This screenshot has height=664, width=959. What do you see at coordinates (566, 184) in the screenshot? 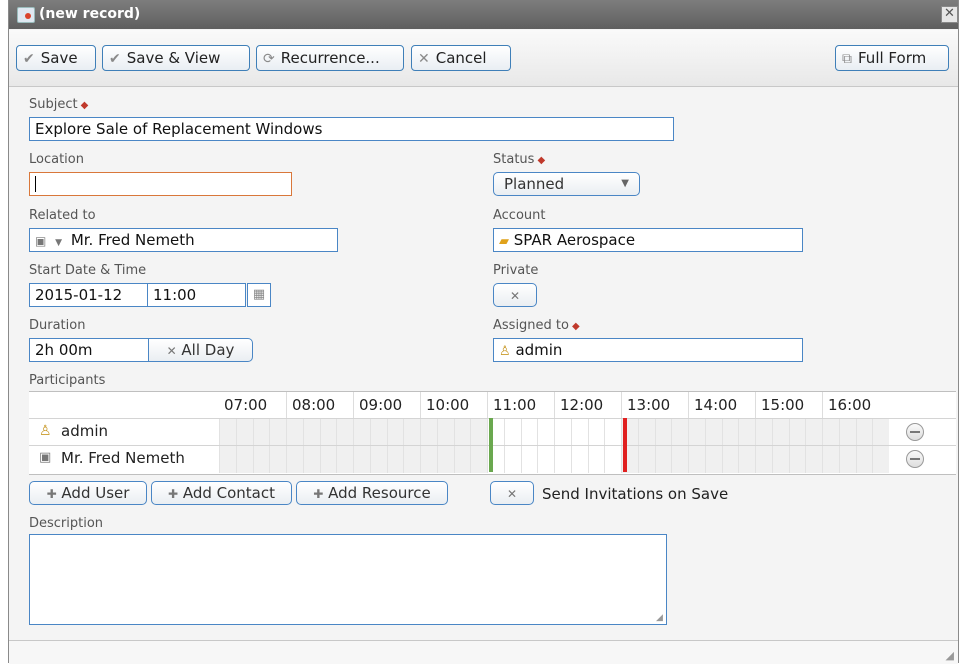
I see `status-select: Planned ▼` at bounding box center [566, 184].